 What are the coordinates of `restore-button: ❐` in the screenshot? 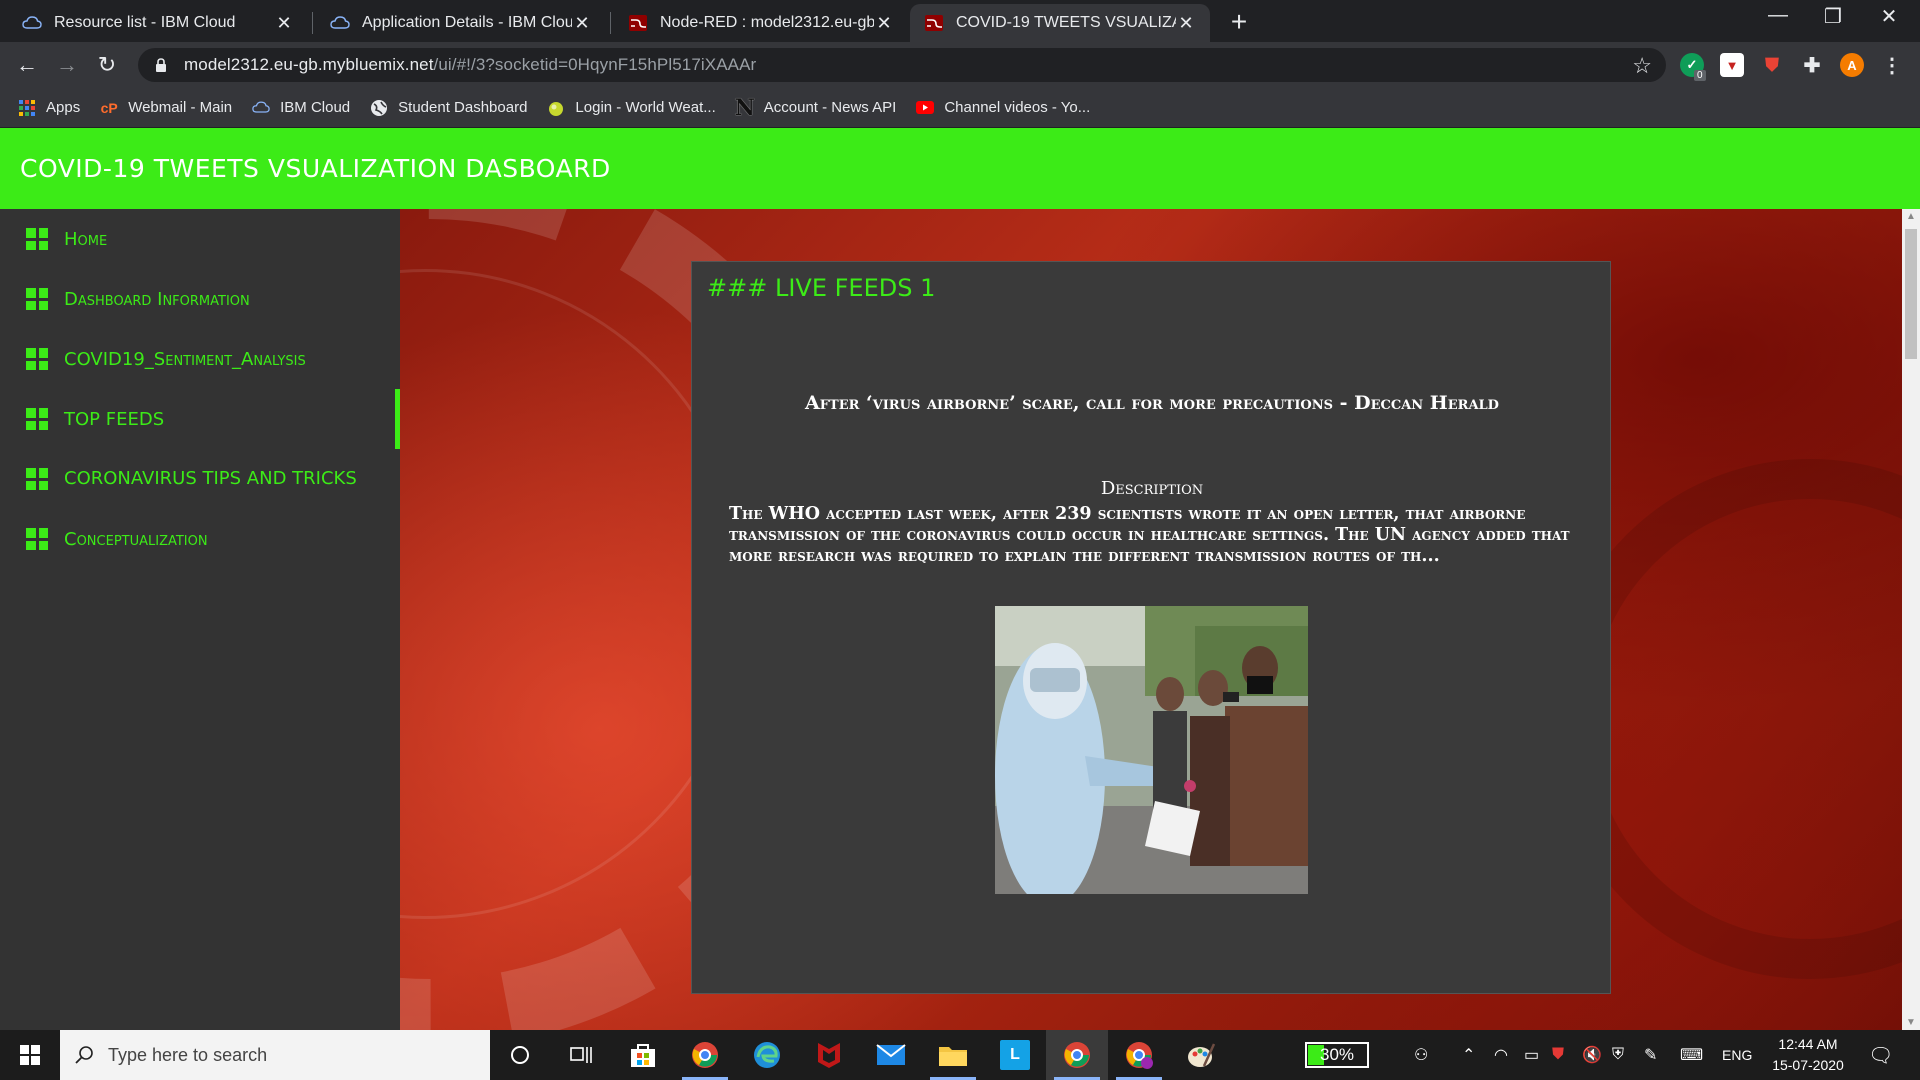 It's located at (1833, 16).